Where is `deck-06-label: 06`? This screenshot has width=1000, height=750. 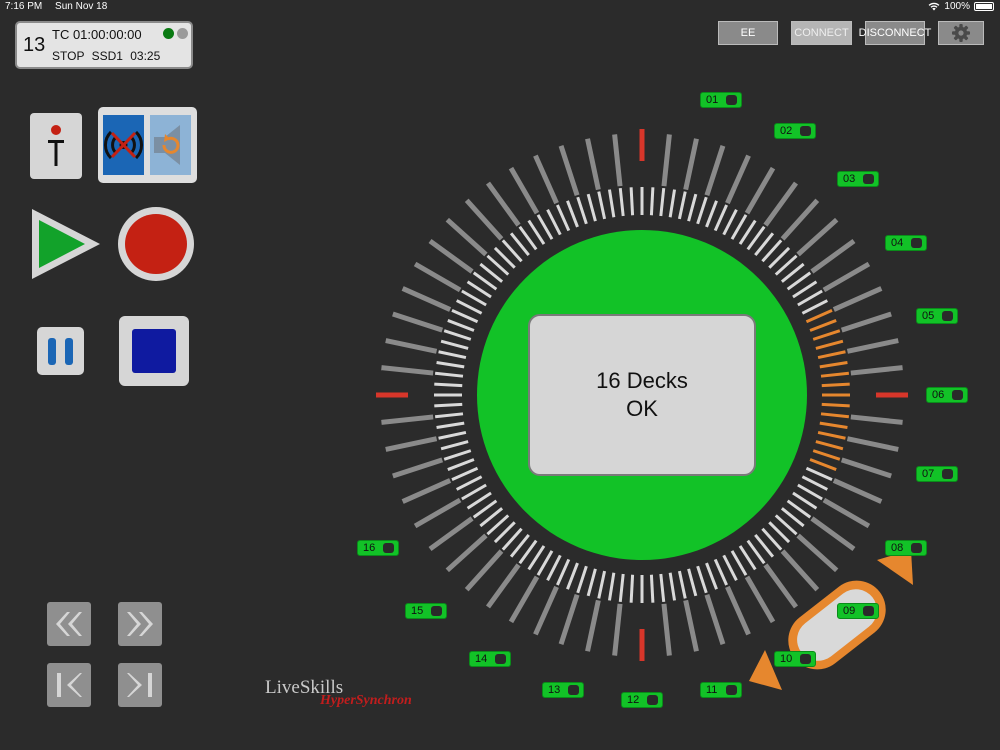 deck-06-label: 06 is located at coordinates (947, 395).